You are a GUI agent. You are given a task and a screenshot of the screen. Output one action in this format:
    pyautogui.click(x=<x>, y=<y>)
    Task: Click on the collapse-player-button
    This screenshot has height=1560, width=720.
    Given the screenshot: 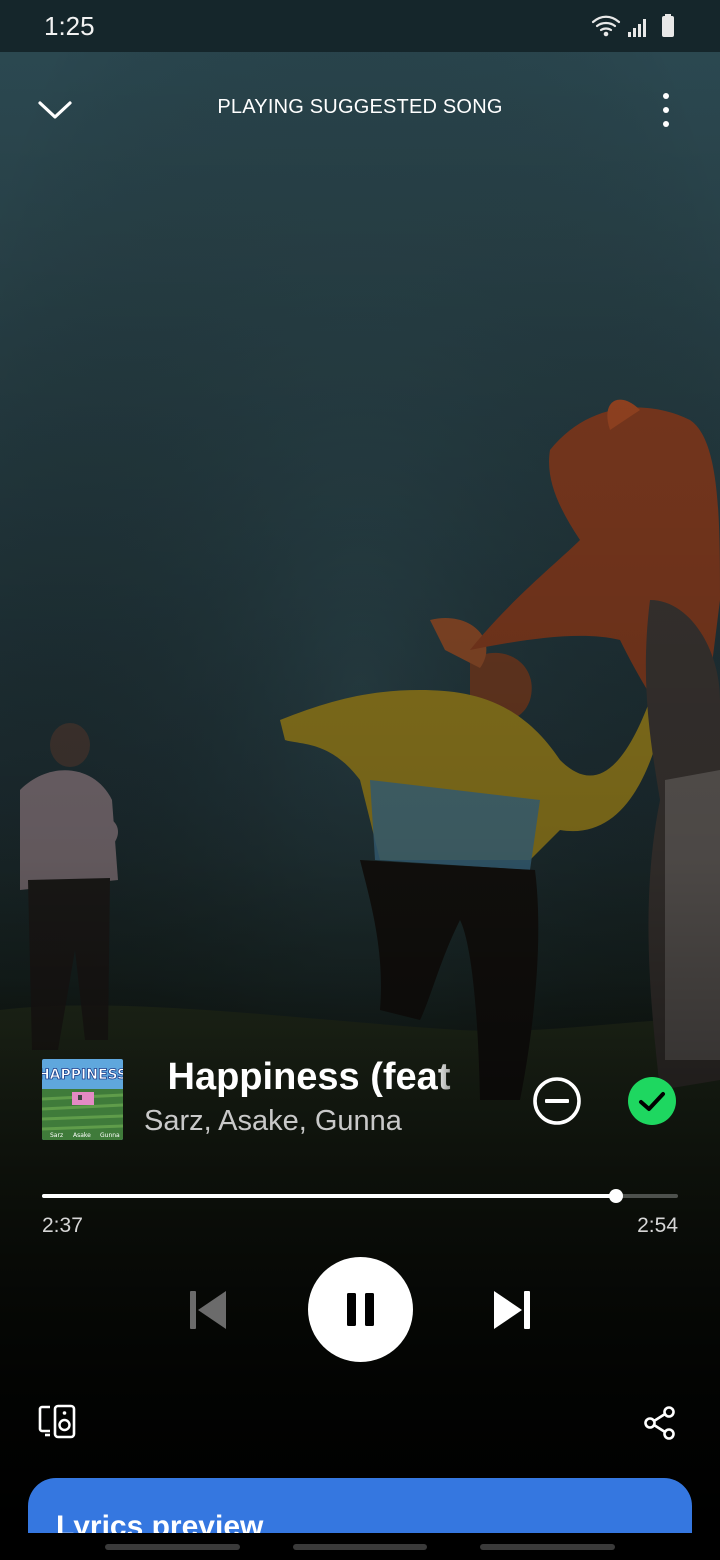 What is the action you would take?
    pyautogui.click(x=55, y=109)
    